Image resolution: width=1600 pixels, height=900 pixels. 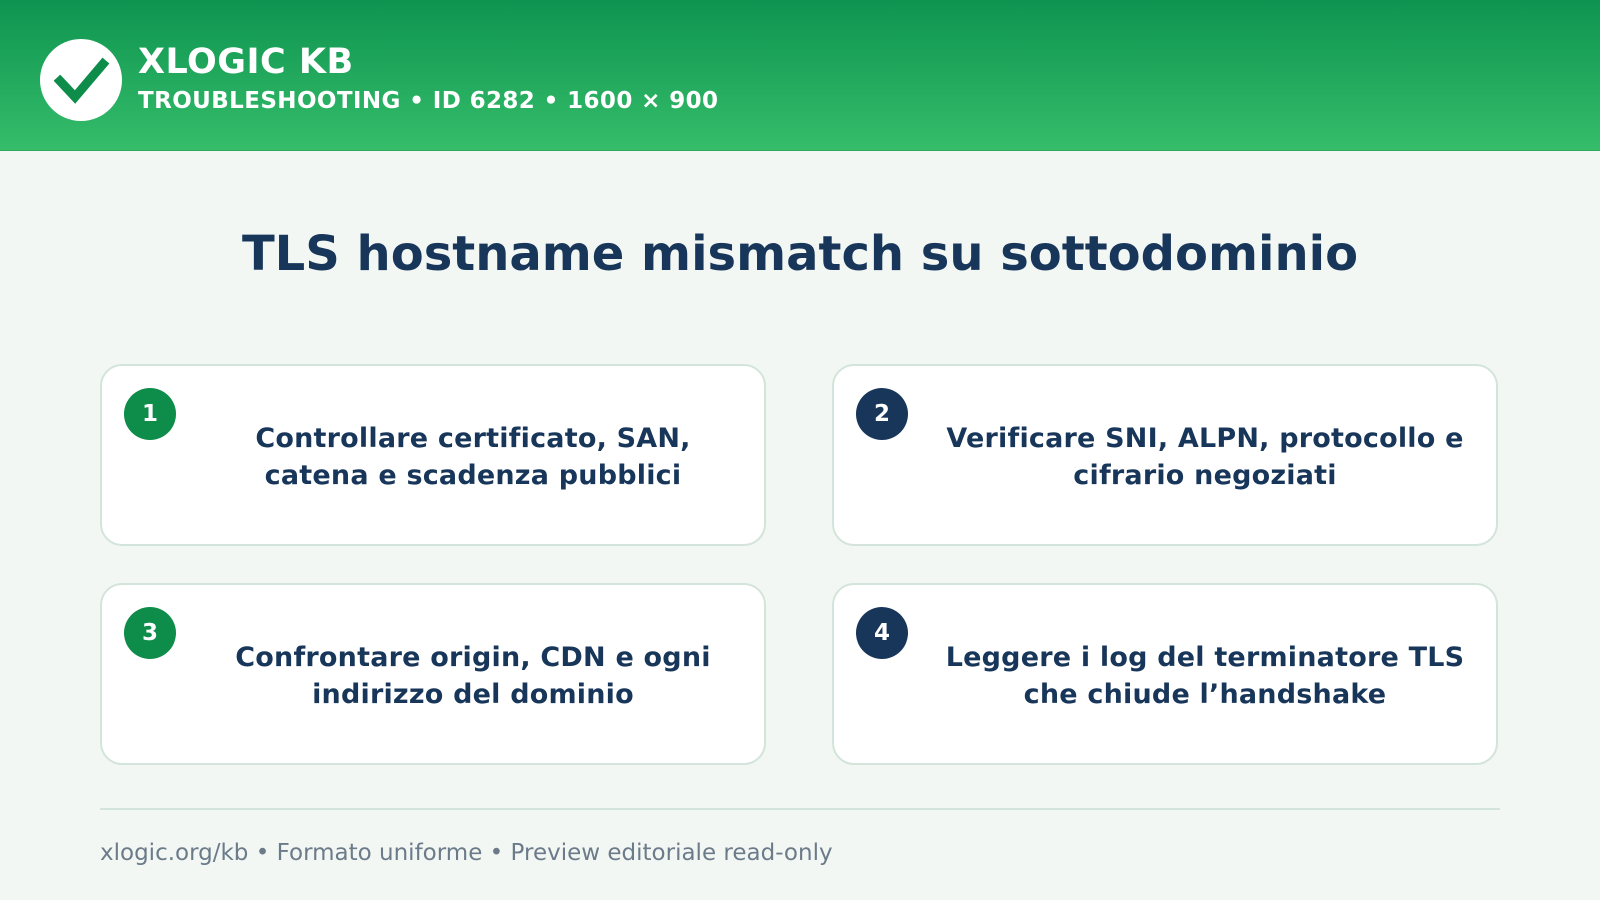 I want to click on page-title: TLS hostname mismatch su sottodominio, so click(x=800, y=254).